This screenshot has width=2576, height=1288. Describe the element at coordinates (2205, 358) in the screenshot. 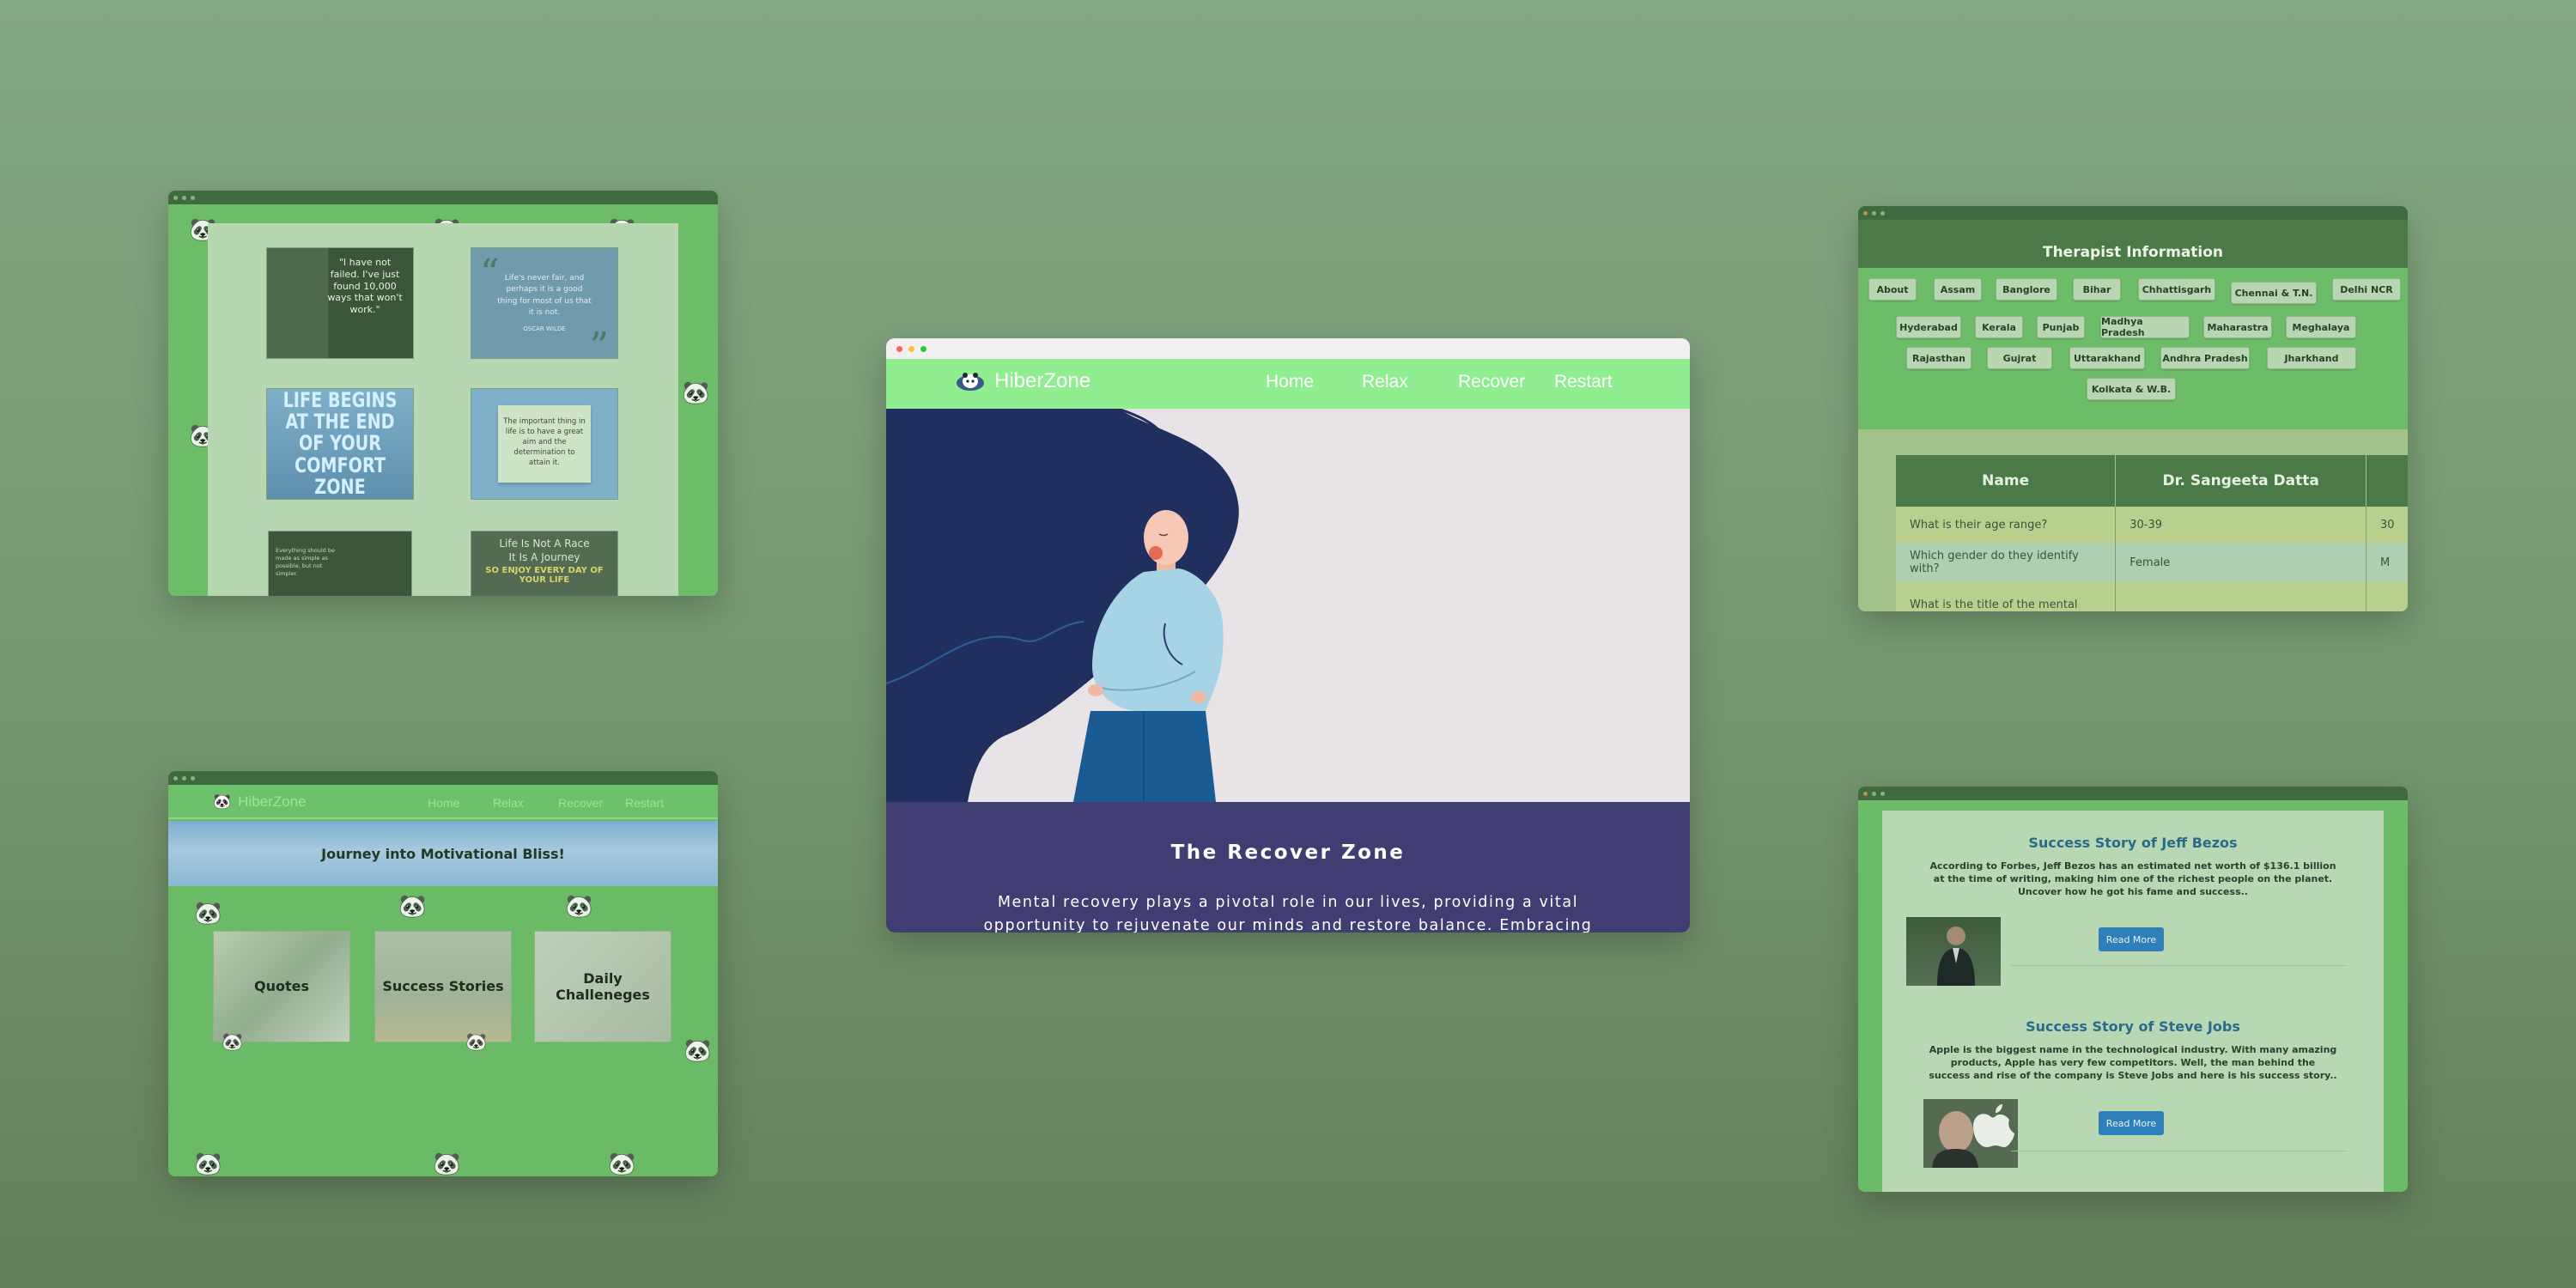

I see `chip-andhra-pradesh: Andhra Pradesh` at that location.